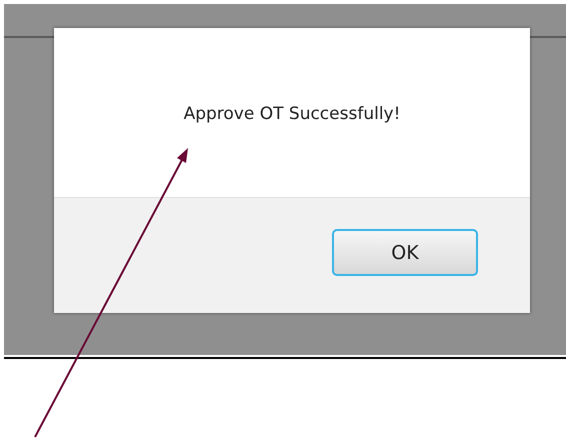 The image size is (566, 440). Describe the element at coordinates (292, 115) in the screenshot. I see `dialog-message: Approve OT Successfully!` at that location.